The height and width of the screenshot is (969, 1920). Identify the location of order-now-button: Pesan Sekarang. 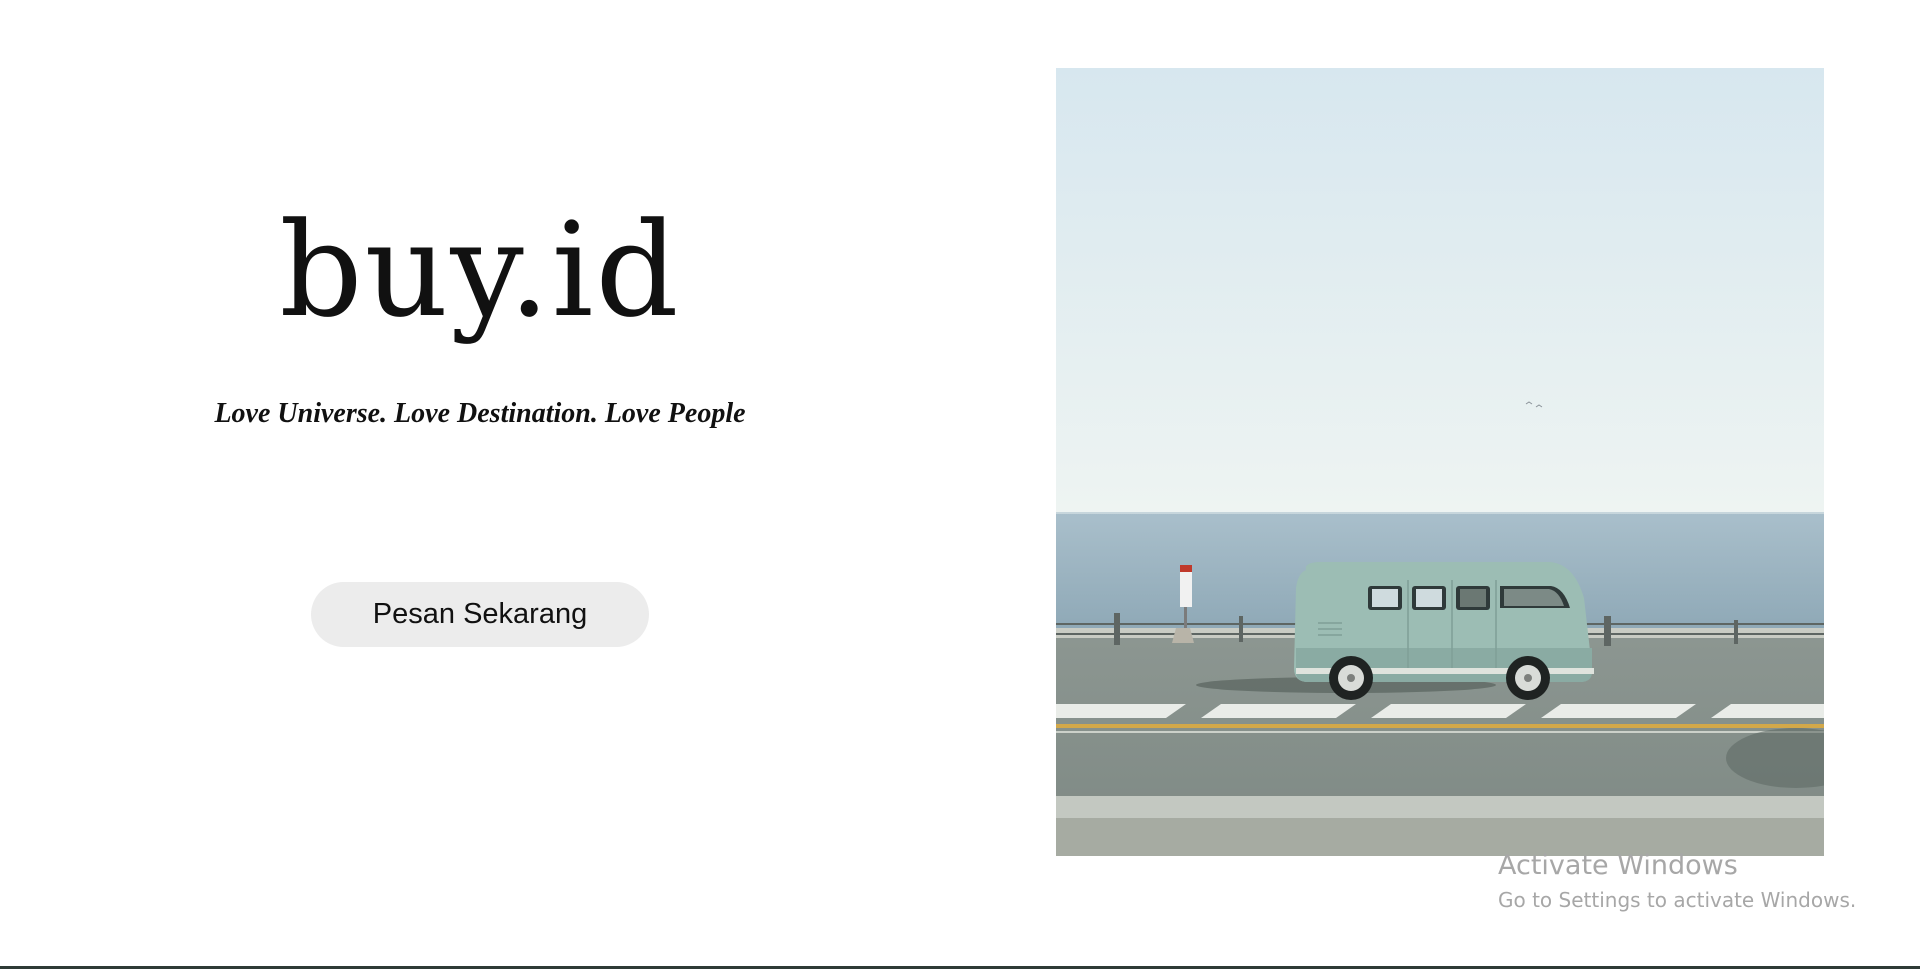
(480, 614).